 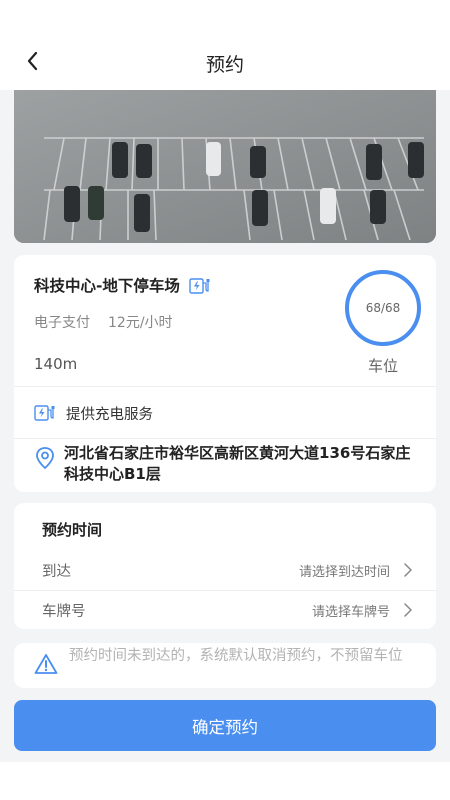 I want to click on payment-info: 电子支付 12元/小时, so click(x=103, y=322).